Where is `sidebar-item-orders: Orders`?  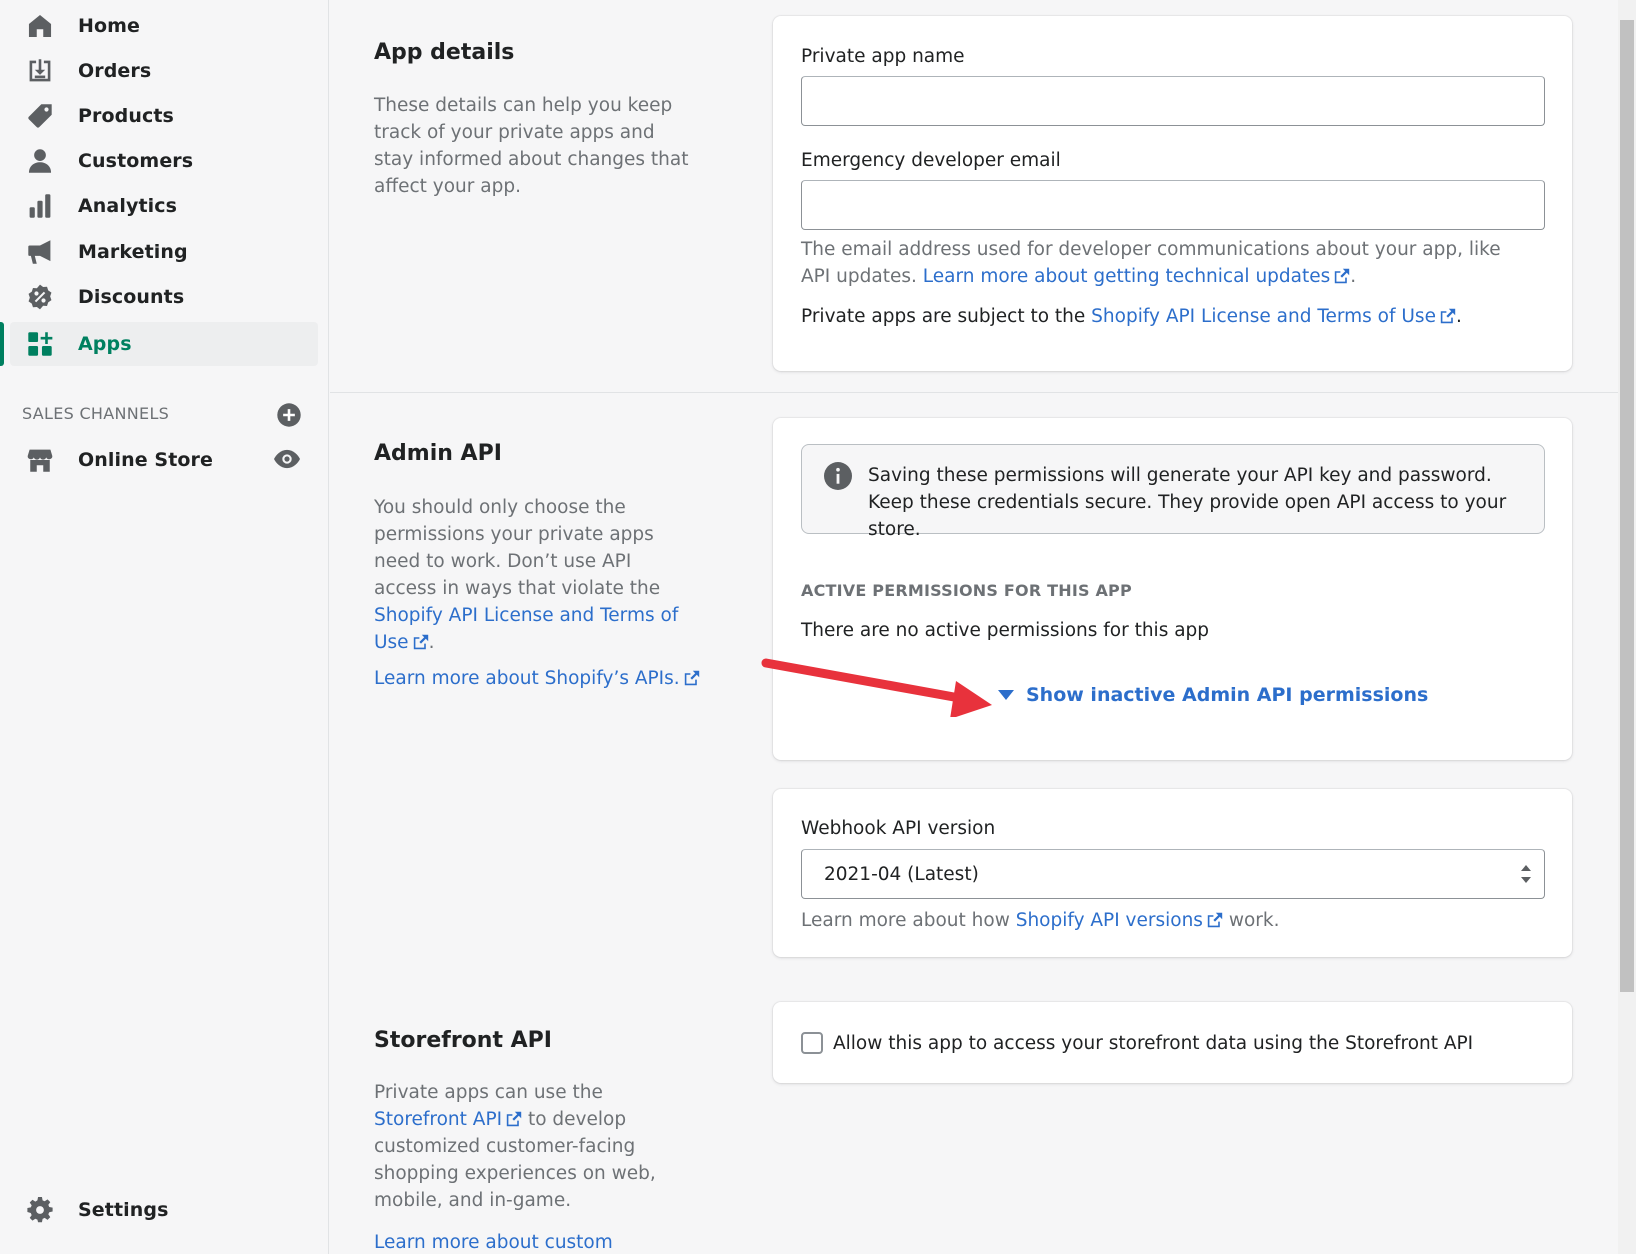
sidebar-item-orders: Orders is located at coordinates (164, 71).